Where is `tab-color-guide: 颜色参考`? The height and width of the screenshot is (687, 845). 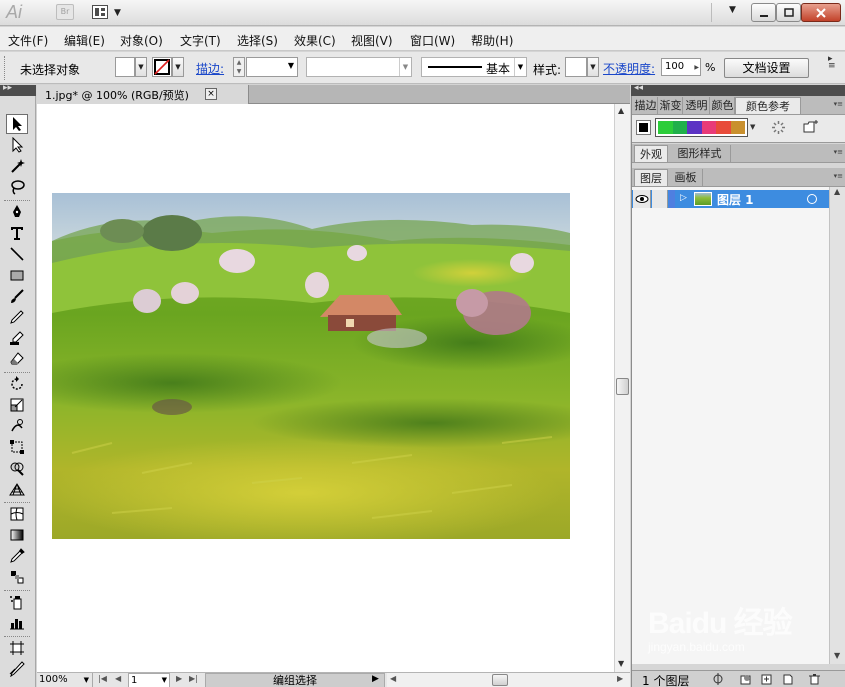 tab-color-guide: 颜色参考 is located at coordinates (768, 105).